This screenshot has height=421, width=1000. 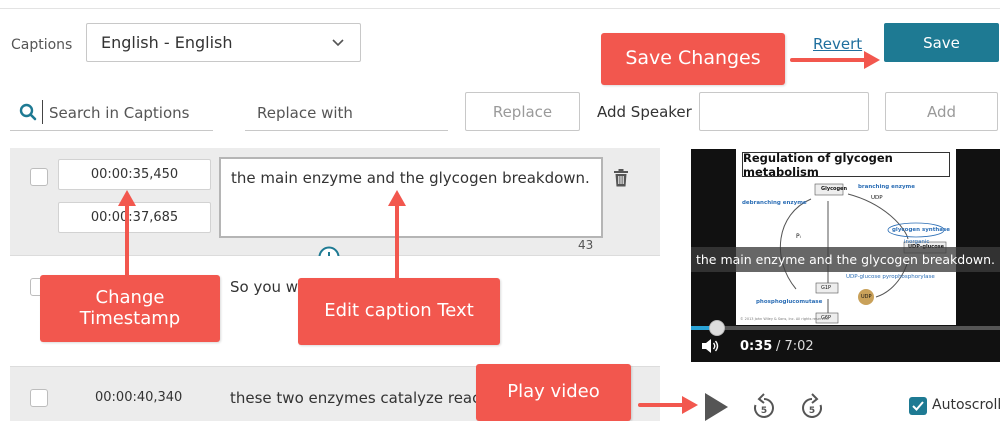 I want to click on video-scrub-handle, so click(x=716, y=328).